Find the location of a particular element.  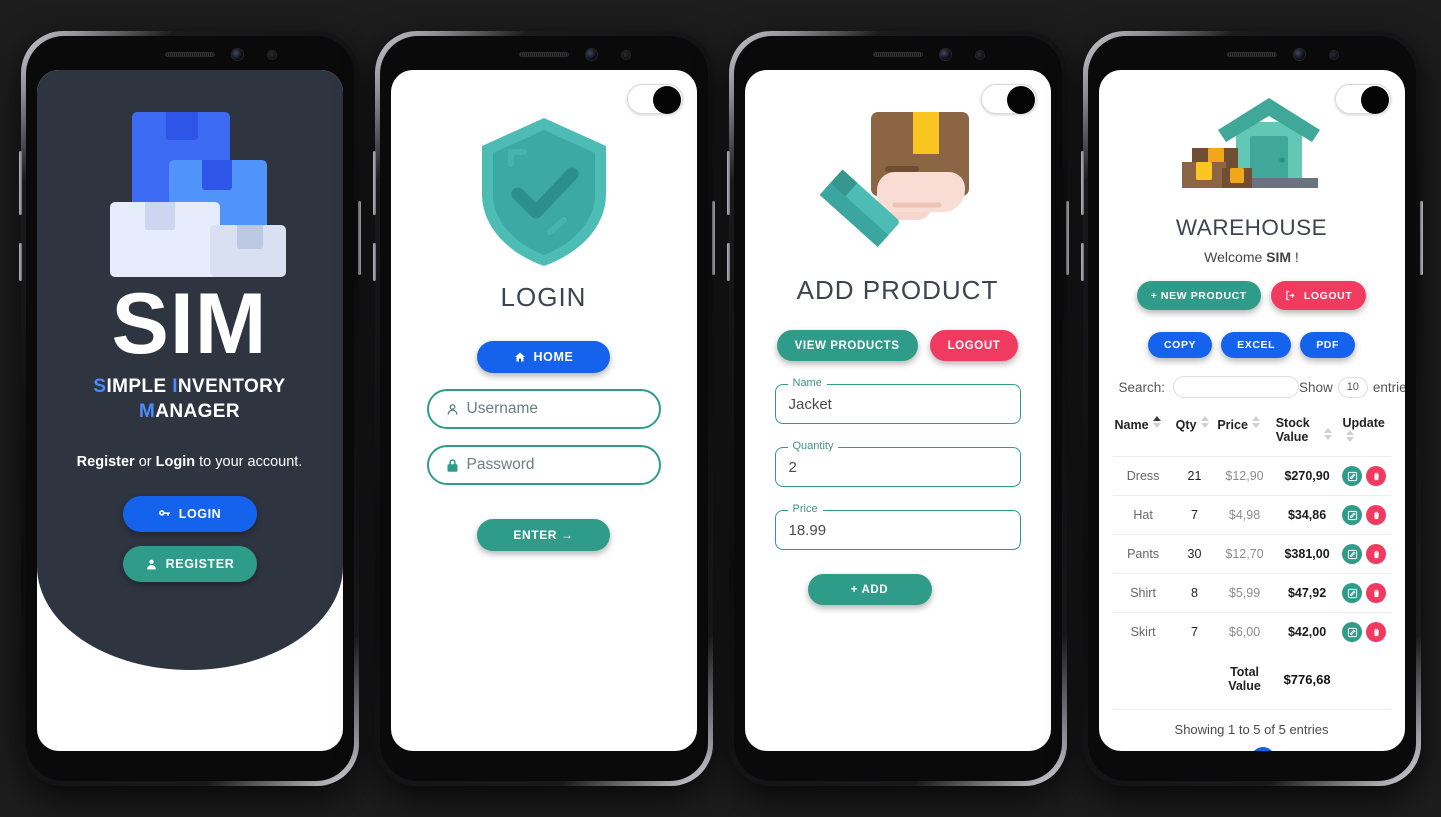

search-input is located at coordinates (1236, 387).